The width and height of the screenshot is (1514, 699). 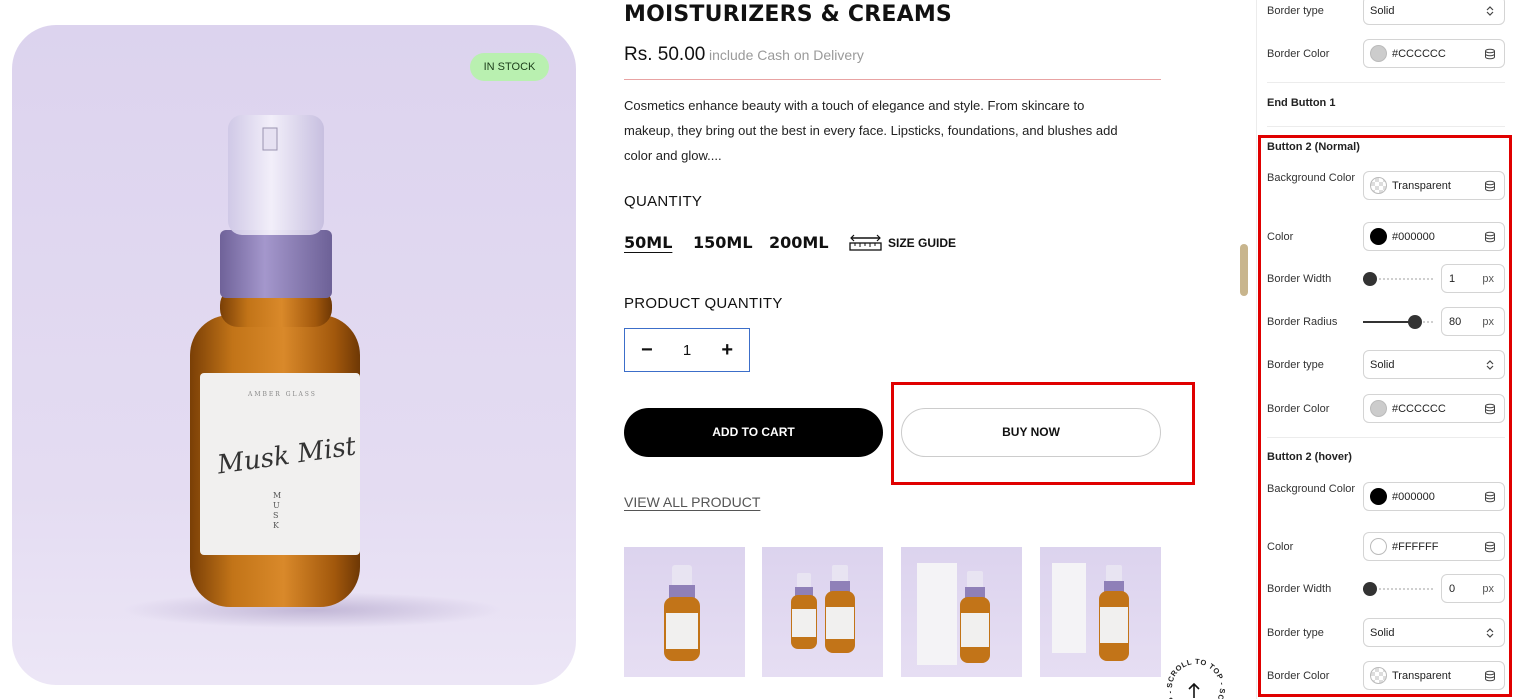 What do you see at coordinates (663, 201) in the screenshot?
I see `quantity-label: QUANTITY` at bounding box center [663, 201].